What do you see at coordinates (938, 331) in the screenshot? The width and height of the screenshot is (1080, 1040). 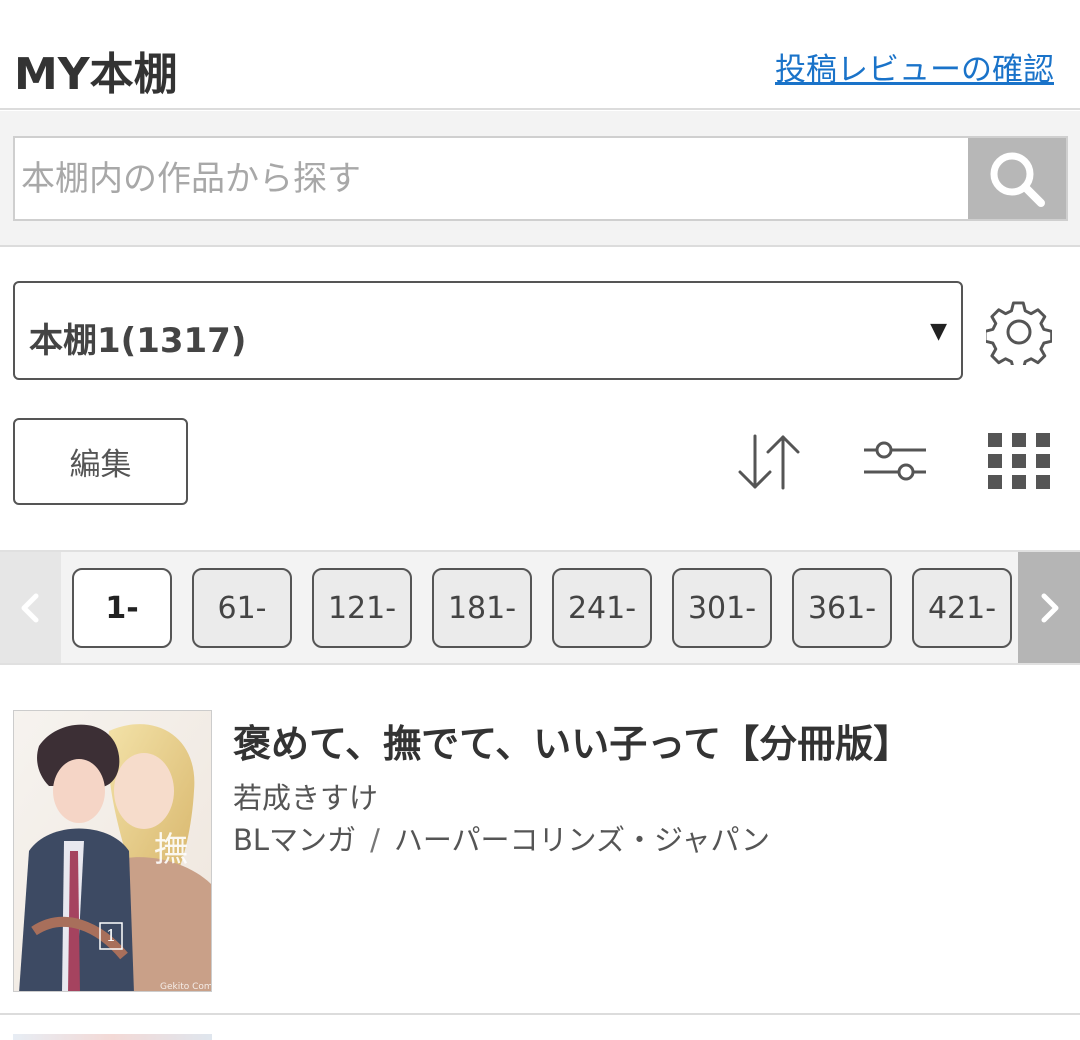 I see `chevron-down-icon: ▼` at bounding box center [938, 331].